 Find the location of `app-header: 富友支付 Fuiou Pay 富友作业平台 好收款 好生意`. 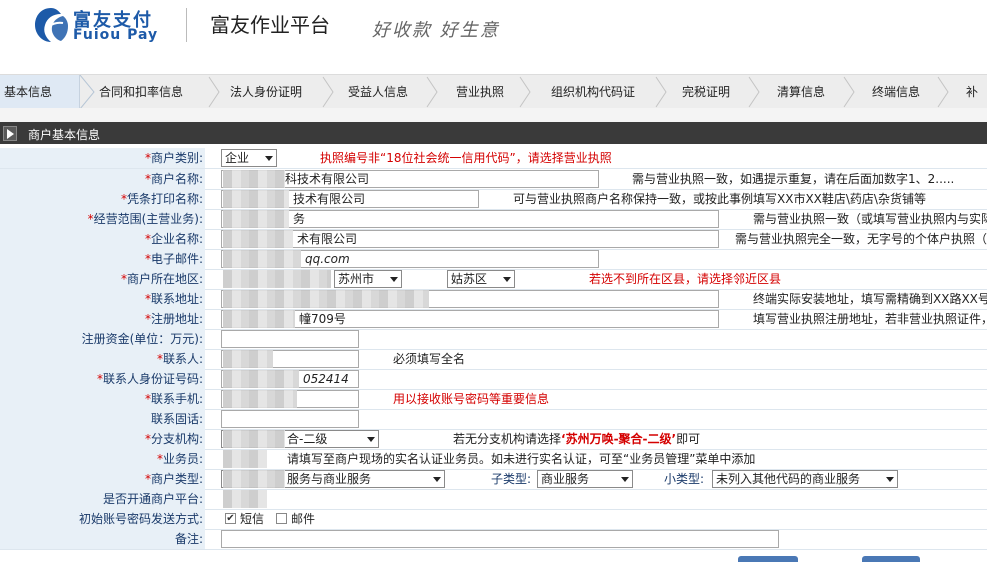

app-header: 富友支付 Fuiou Pay 富友作业平台 好收款 好生意 is located at coordinates (493, 37).